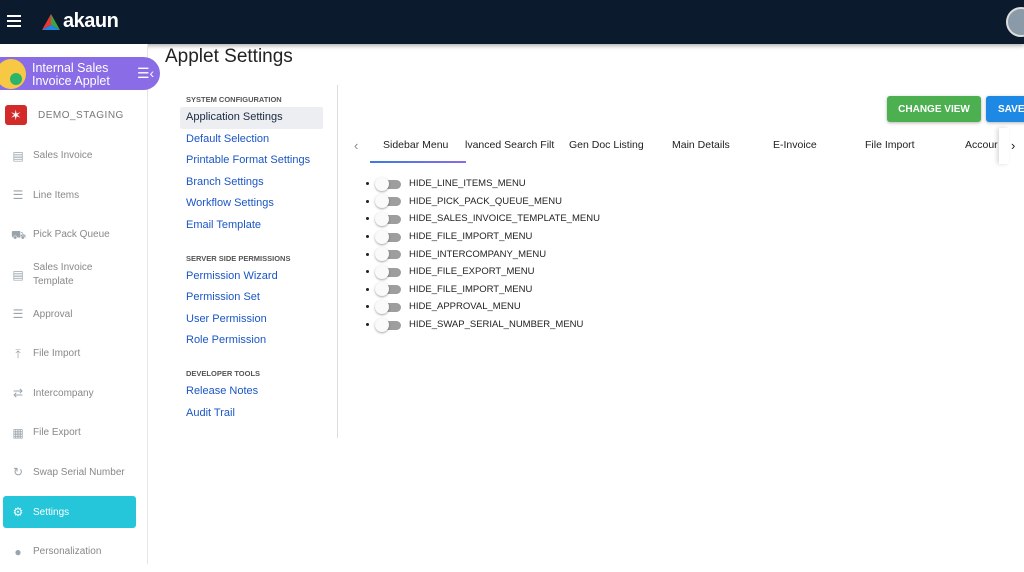  Describe the element at coordinates (53, 314) in the screenshot. I see `sidebar-item-label: Approval` at that location.